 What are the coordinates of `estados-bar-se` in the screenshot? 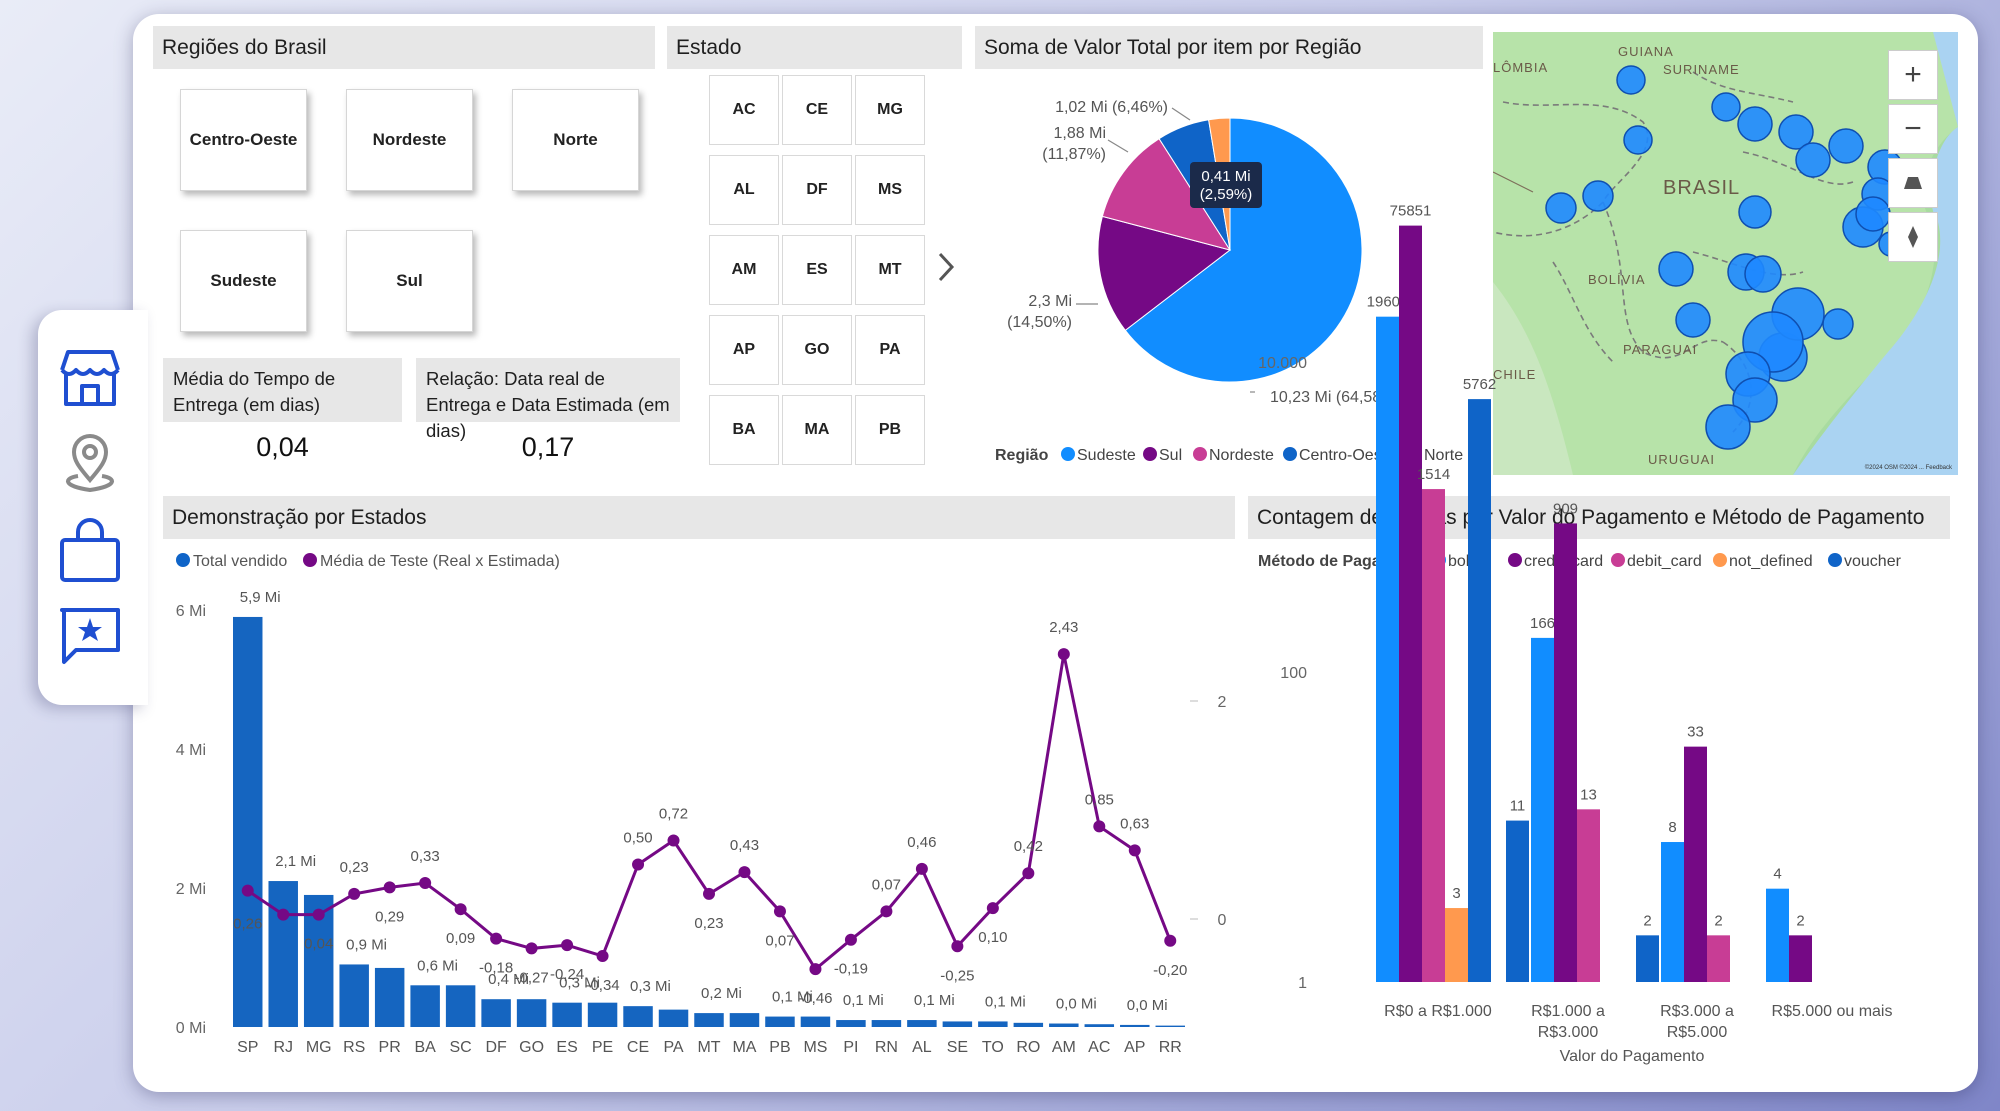 It's located at (957, 1024).